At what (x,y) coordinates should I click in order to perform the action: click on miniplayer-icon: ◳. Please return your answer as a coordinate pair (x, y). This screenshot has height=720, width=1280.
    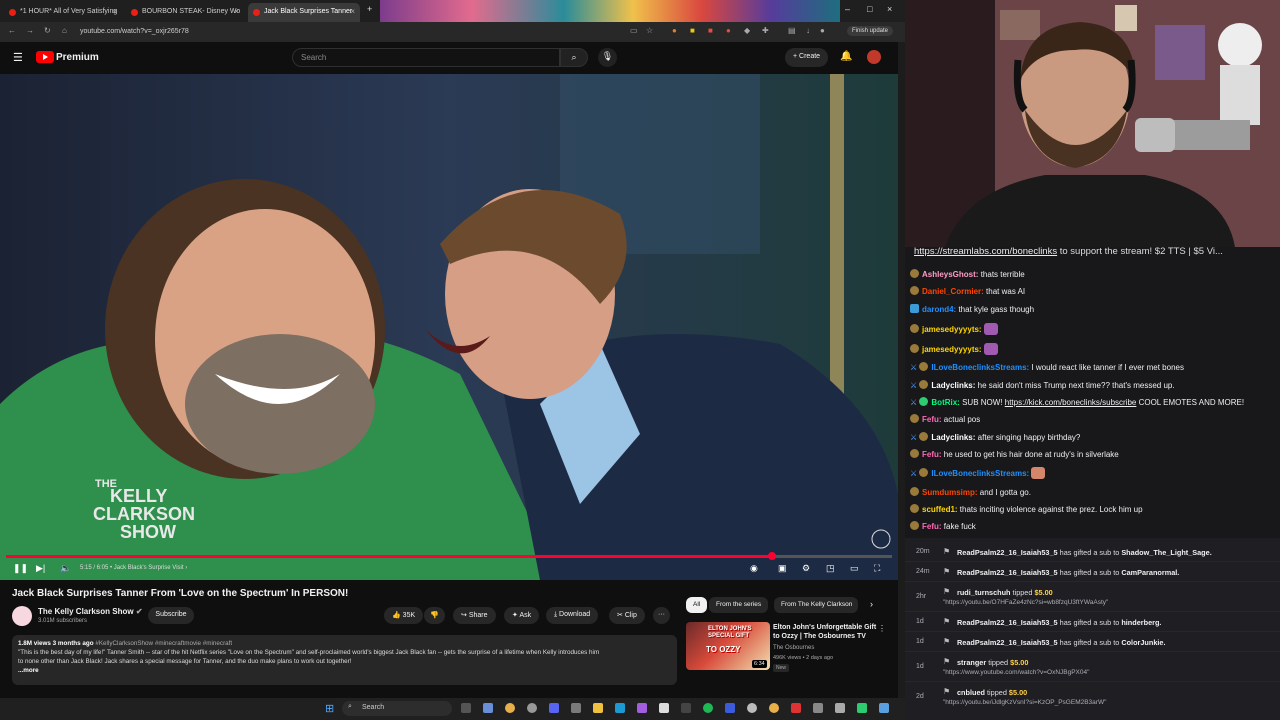
    Looking at the image, I should click on (830, 568).